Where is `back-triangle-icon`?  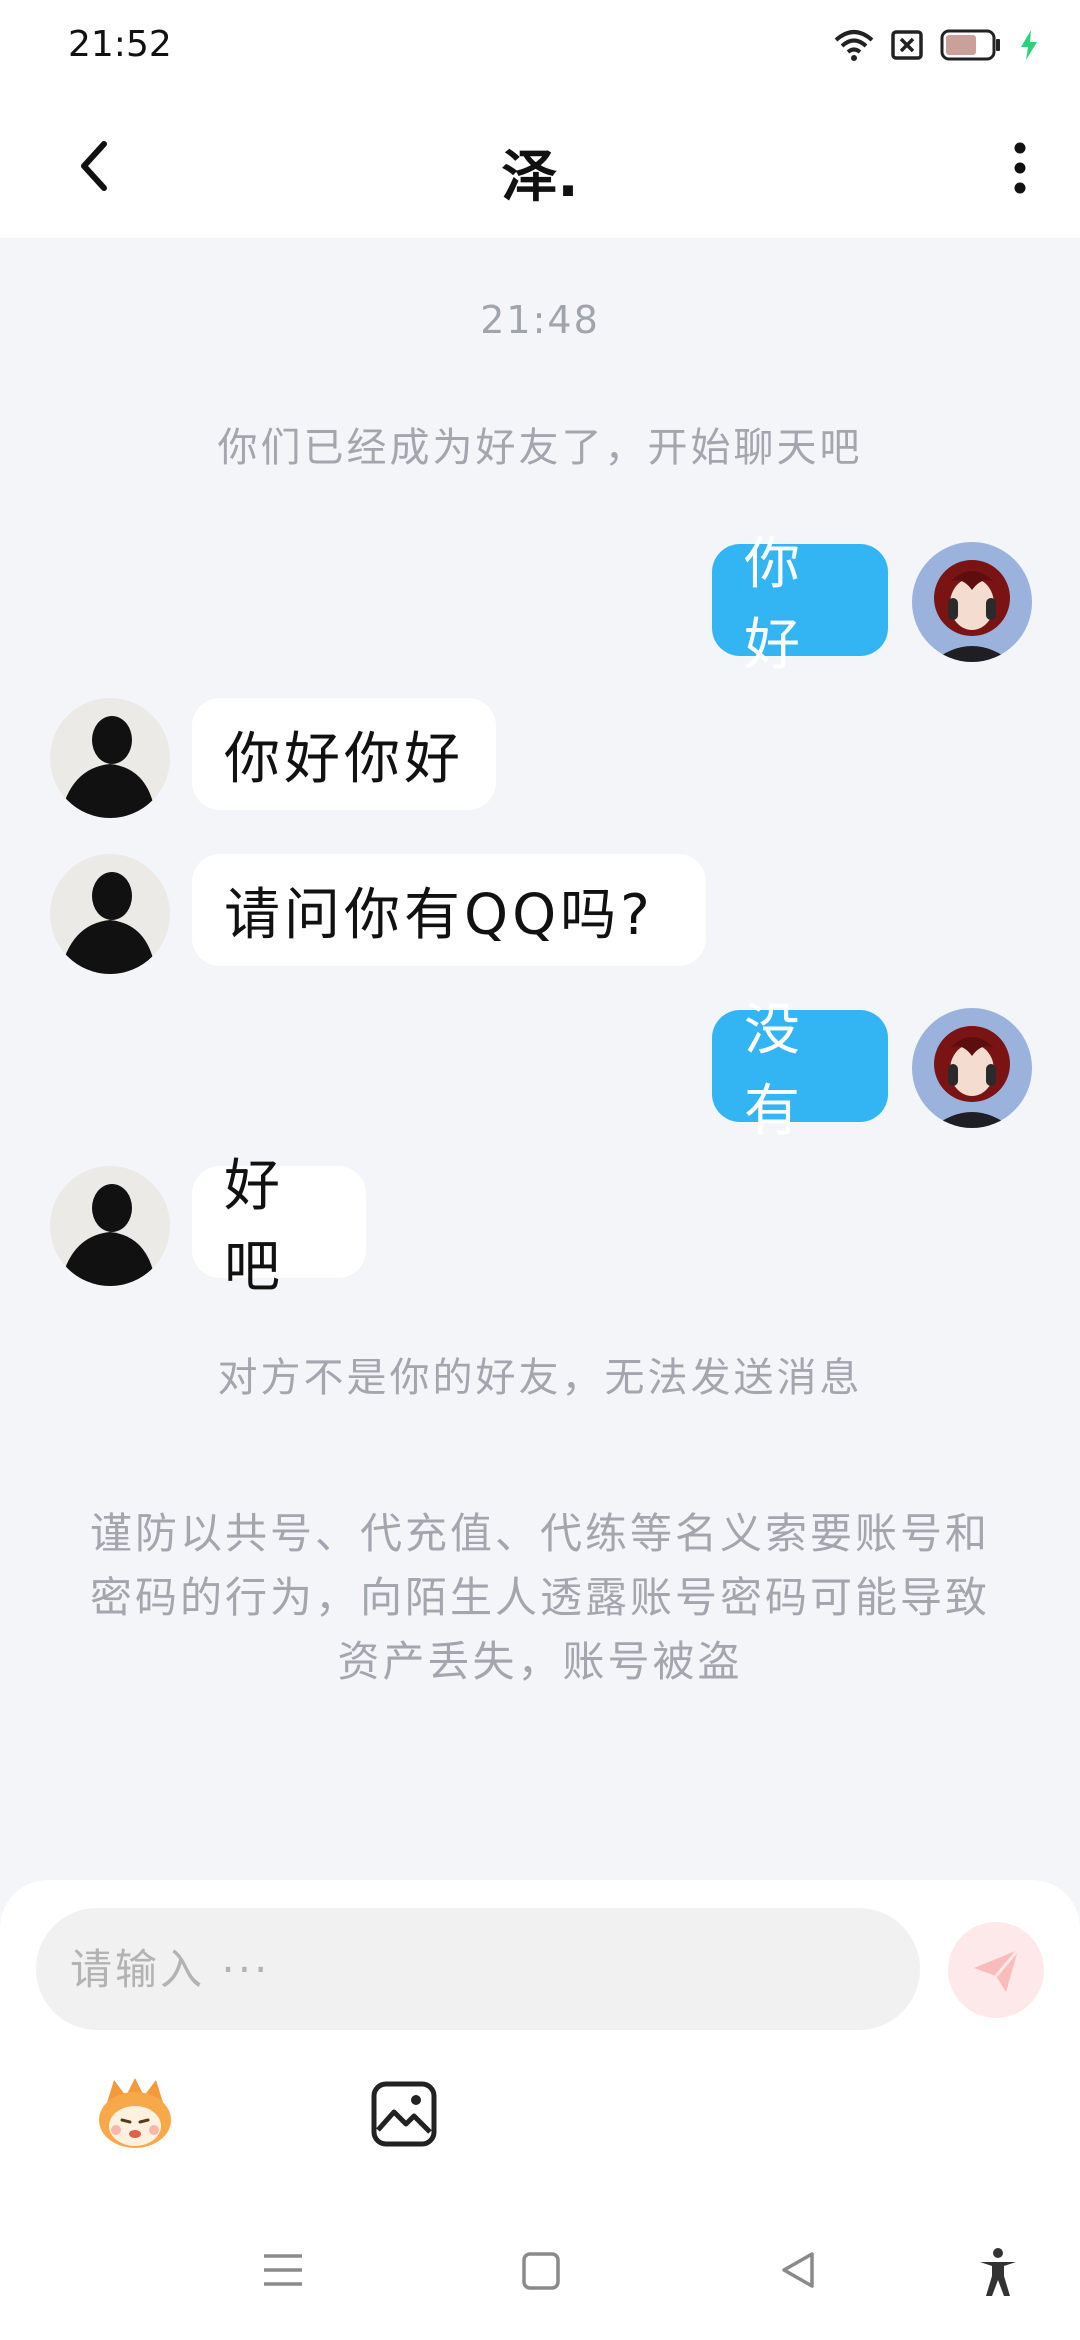
back-triangle-icon is located at coordinates (798, 2270).